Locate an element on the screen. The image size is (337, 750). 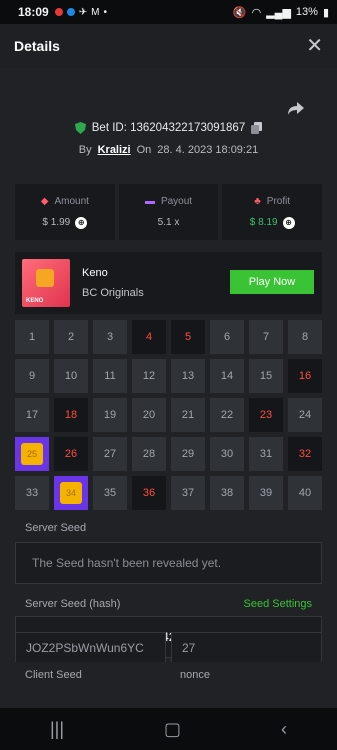
wifi-icon: ◠ is located at coordinates (256, 12).